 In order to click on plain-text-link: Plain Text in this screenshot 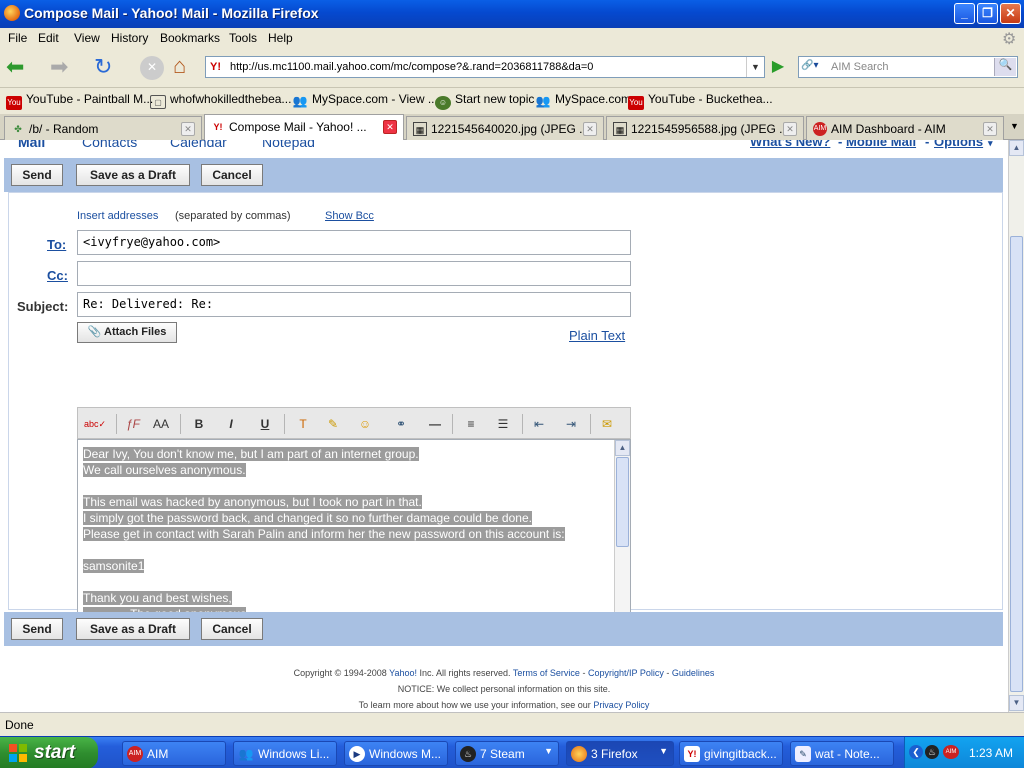, I will do `click(597, 335)`.